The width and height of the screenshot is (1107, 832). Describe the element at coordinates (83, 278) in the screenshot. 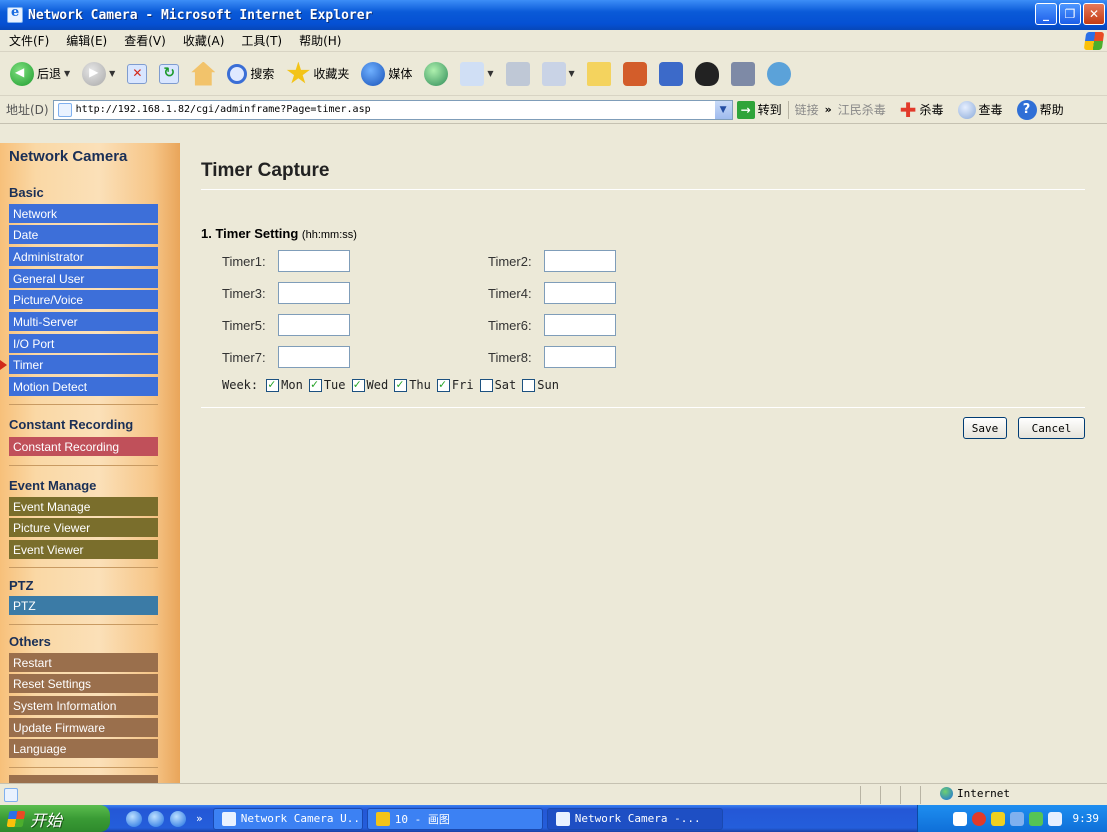

I see `sidebar-item-general-user: General User` at that location.